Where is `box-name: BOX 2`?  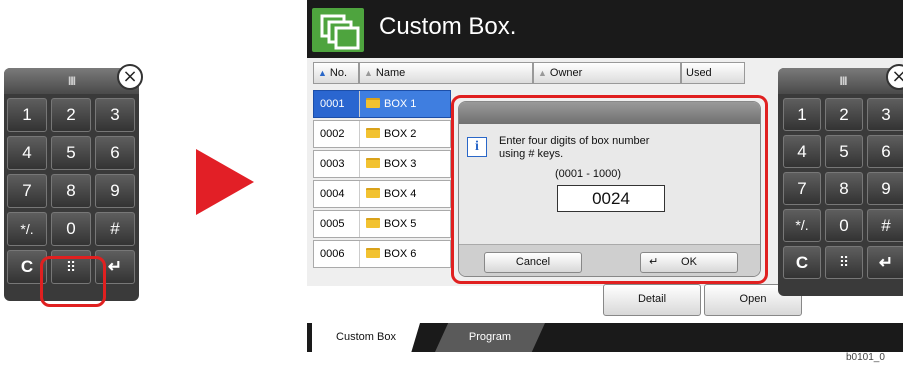 box-name: BOX 2 is located at coordinates (400, 134).